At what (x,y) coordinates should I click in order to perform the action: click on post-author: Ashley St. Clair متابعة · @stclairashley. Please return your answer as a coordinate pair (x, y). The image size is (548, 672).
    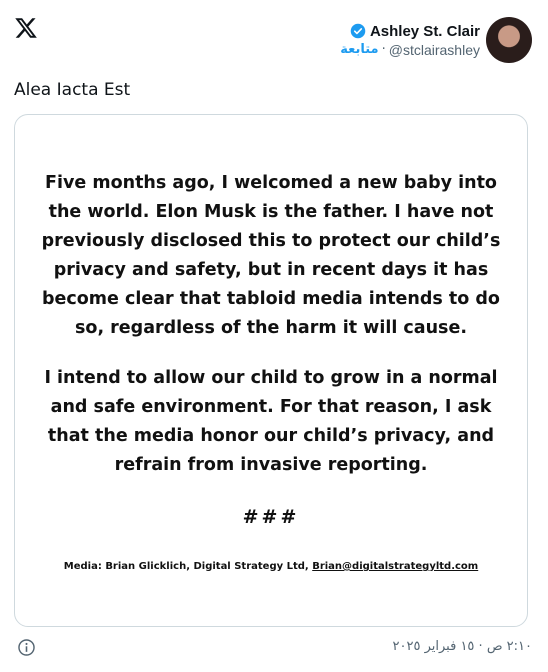
    Looking at the image, I should click on (436, 40).